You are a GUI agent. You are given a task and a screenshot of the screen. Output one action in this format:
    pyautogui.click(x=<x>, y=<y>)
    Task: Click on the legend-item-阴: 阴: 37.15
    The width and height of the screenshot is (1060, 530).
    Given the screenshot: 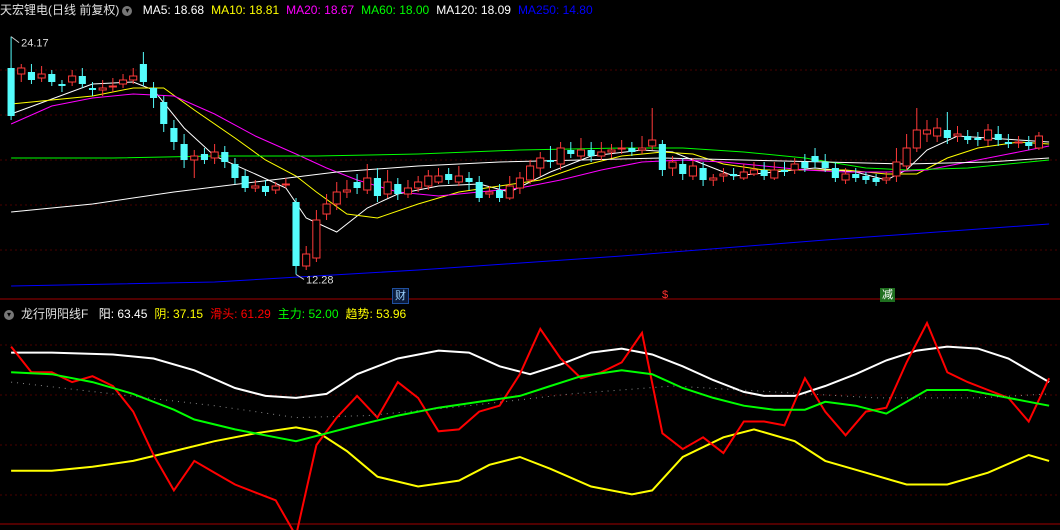 What is the action you would take?
    pyautogui.click(x=179, y=314)
    